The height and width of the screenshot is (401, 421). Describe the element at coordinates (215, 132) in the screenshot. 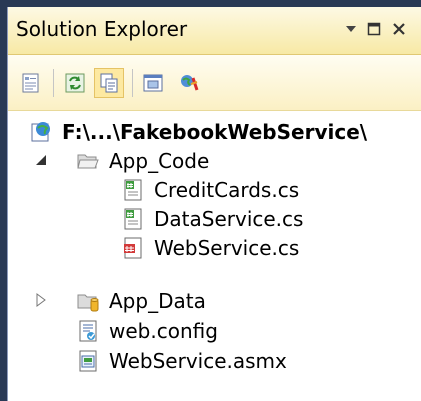

I see `tree-root-label: F:\...\FakebookWebService\` at that location.